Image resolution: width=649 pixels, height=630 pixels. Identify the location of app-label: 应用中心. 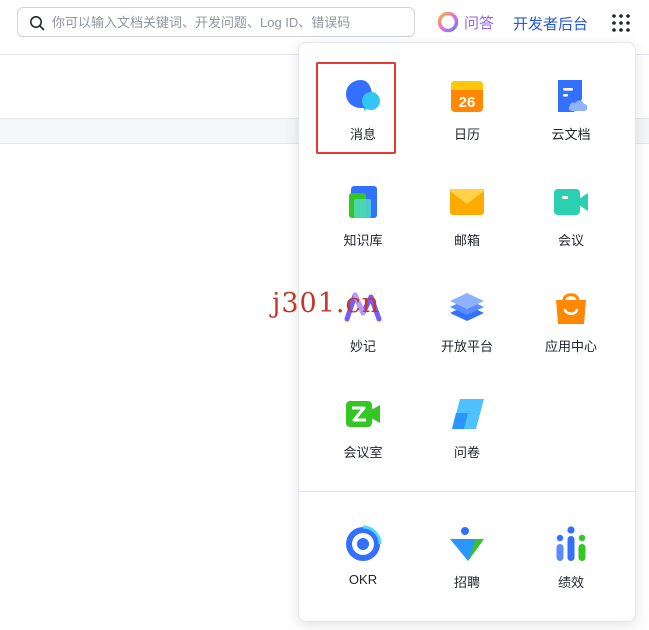
(570, 346).